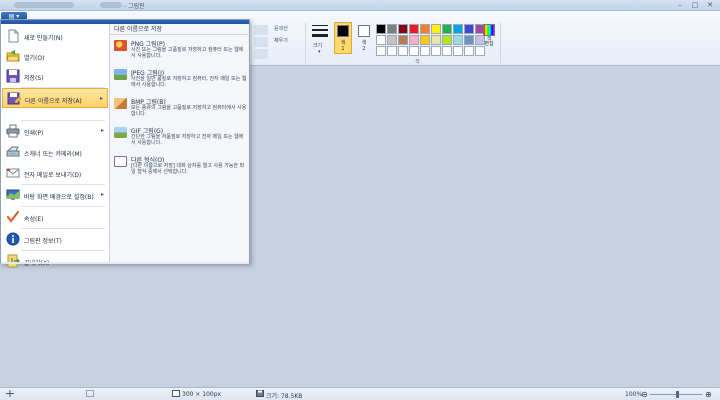 The width and height of the screenshot is (720, 400). I want to click on close-button: ✕, so click(710, 5).